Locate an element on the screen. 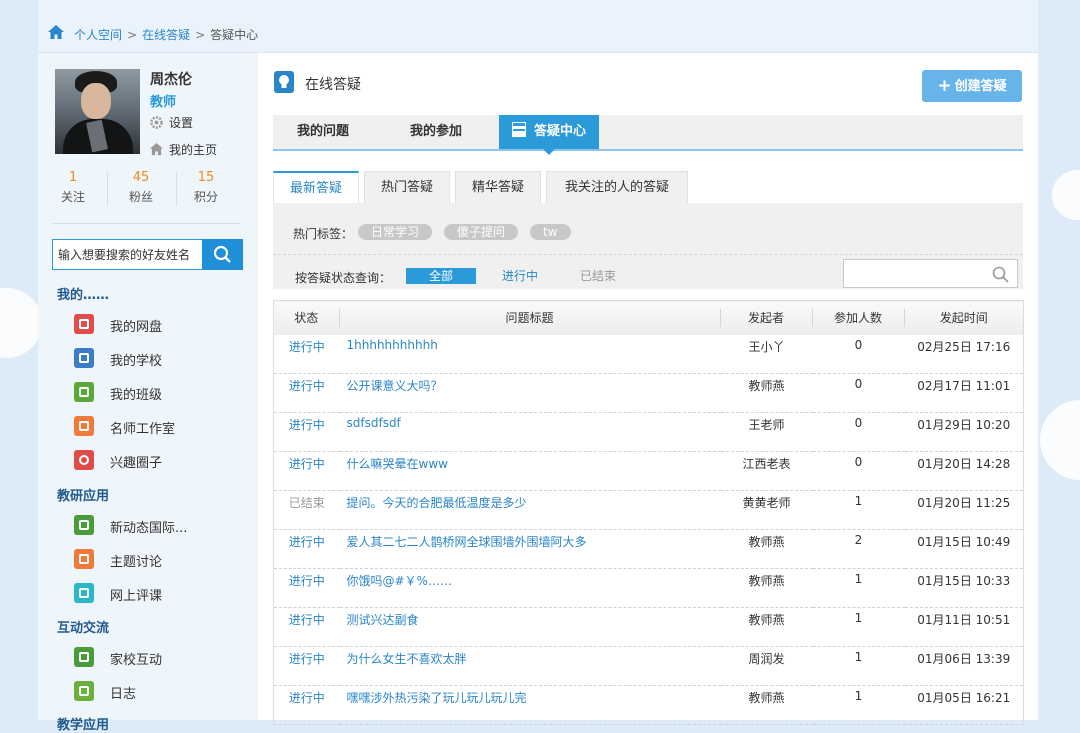  friend-search-button is located at coordinates (222, 254).